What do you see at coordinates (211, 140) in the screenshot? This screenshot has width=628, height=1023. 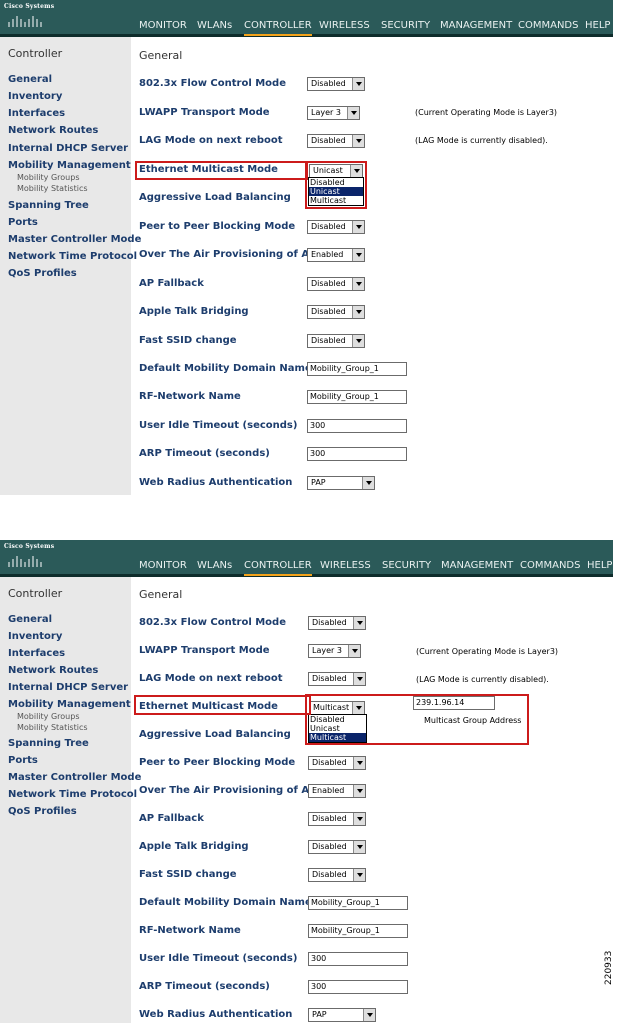 I see `label-lag: LAG Mode on next reboot` at bounding box center [211, 140].